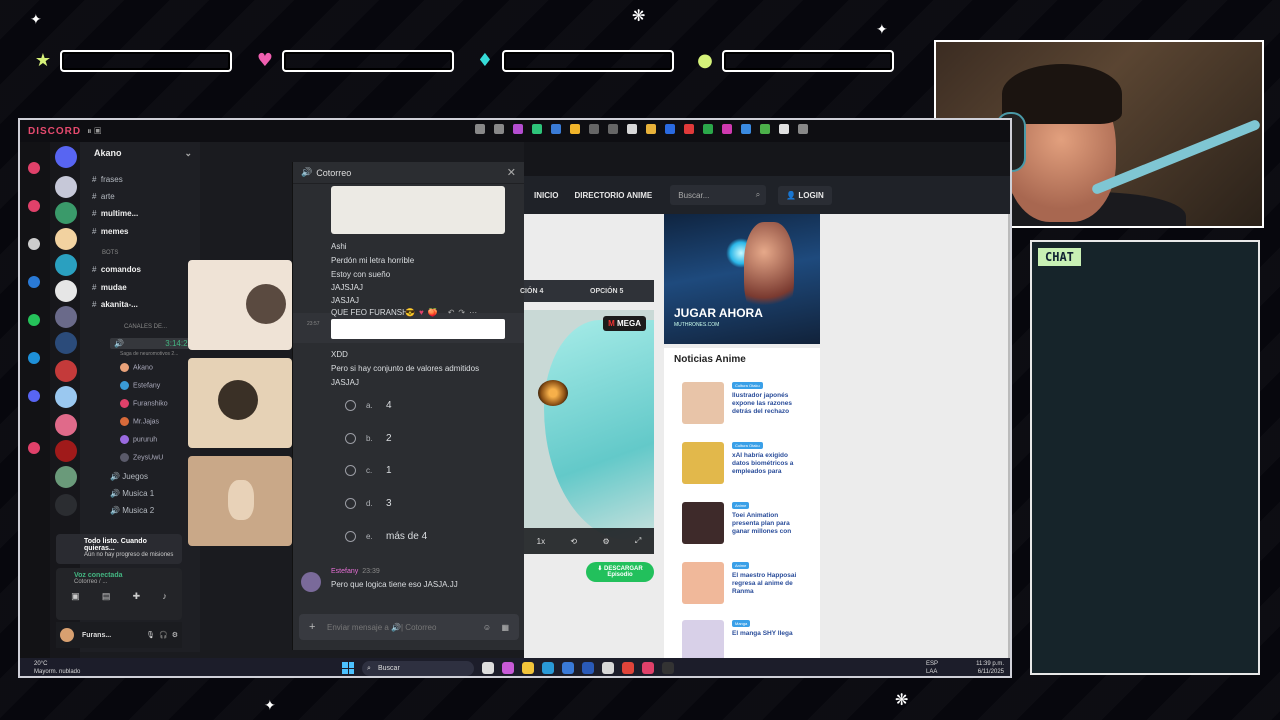 This screenshot has width=1280, height=720. I want to click on store-icon, so click(568, 668).